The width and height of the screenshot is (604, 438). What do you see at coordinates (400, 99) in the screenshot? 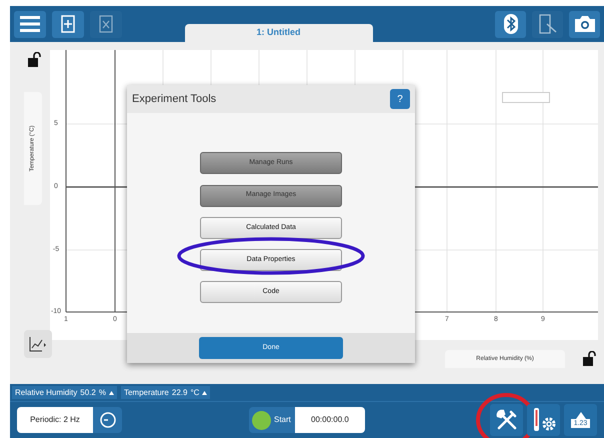
I see `help-button: ?` at bounding box center [400, 99].